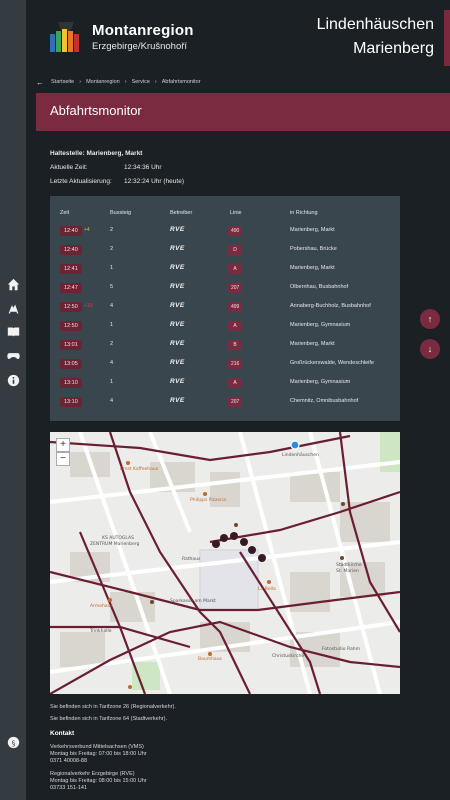  I want to click on svg-text: Ernst Kaffeehaus, so click(139, 469).